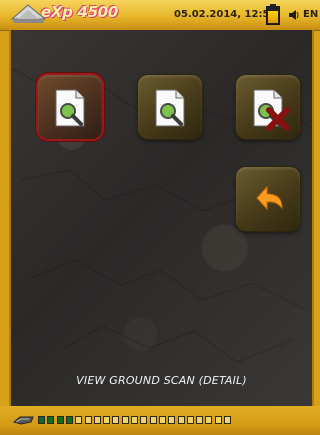 This screenshot has width=320, height=435. I want to click on battery-icon, so click(273, 14).